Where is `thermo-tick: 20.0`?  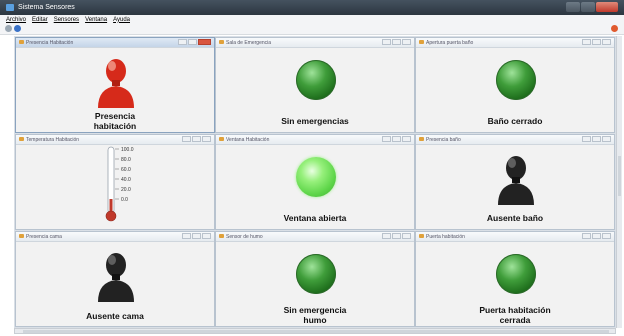
thermo-tick: 20.0 is located at coordinates (126, 190).